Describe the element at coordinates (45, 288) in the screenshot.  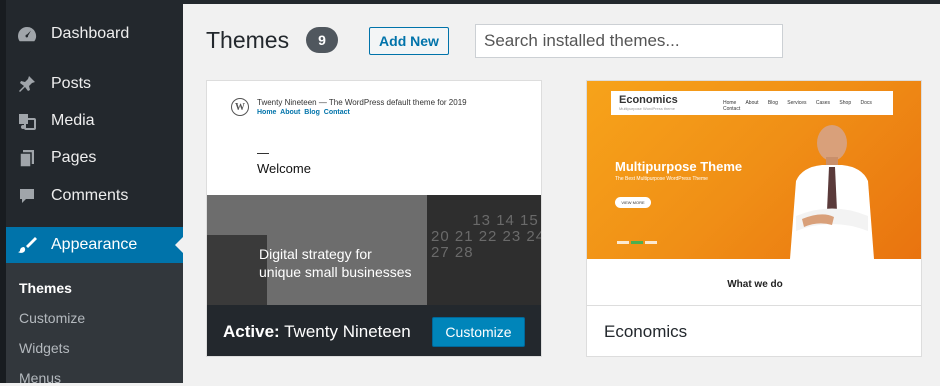
I see `submenu-item-themes: Themes` at that location.